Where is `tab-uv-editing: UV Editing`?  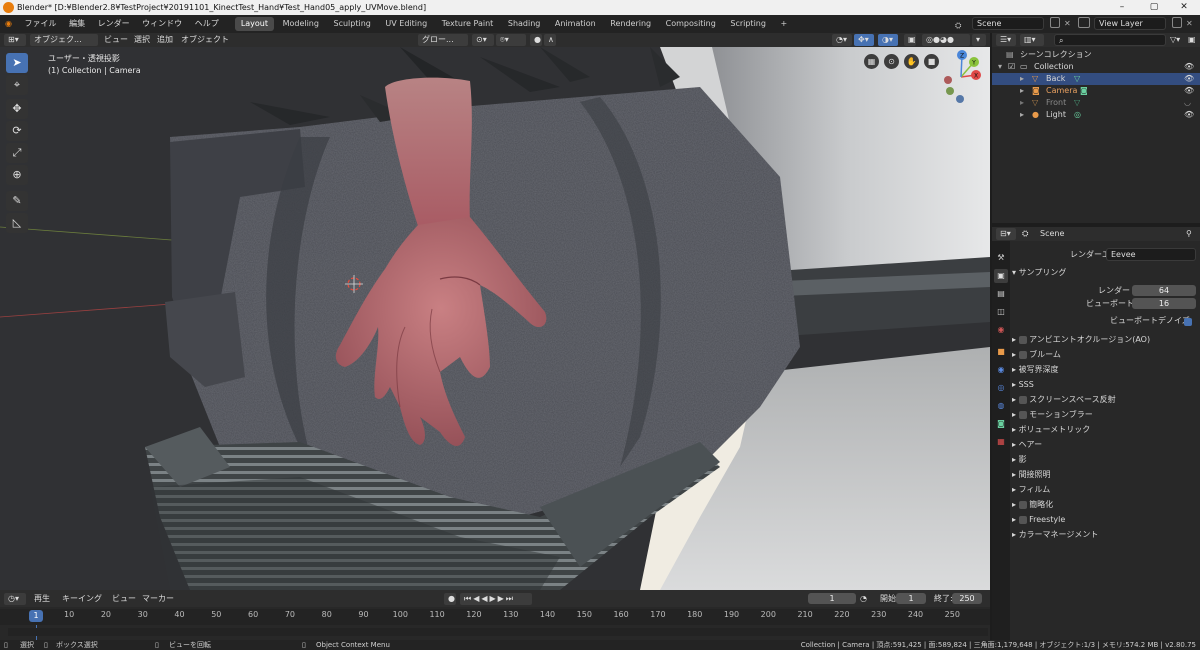 tab-uv-editing: UV Editing is located at coordinates (406, 24).